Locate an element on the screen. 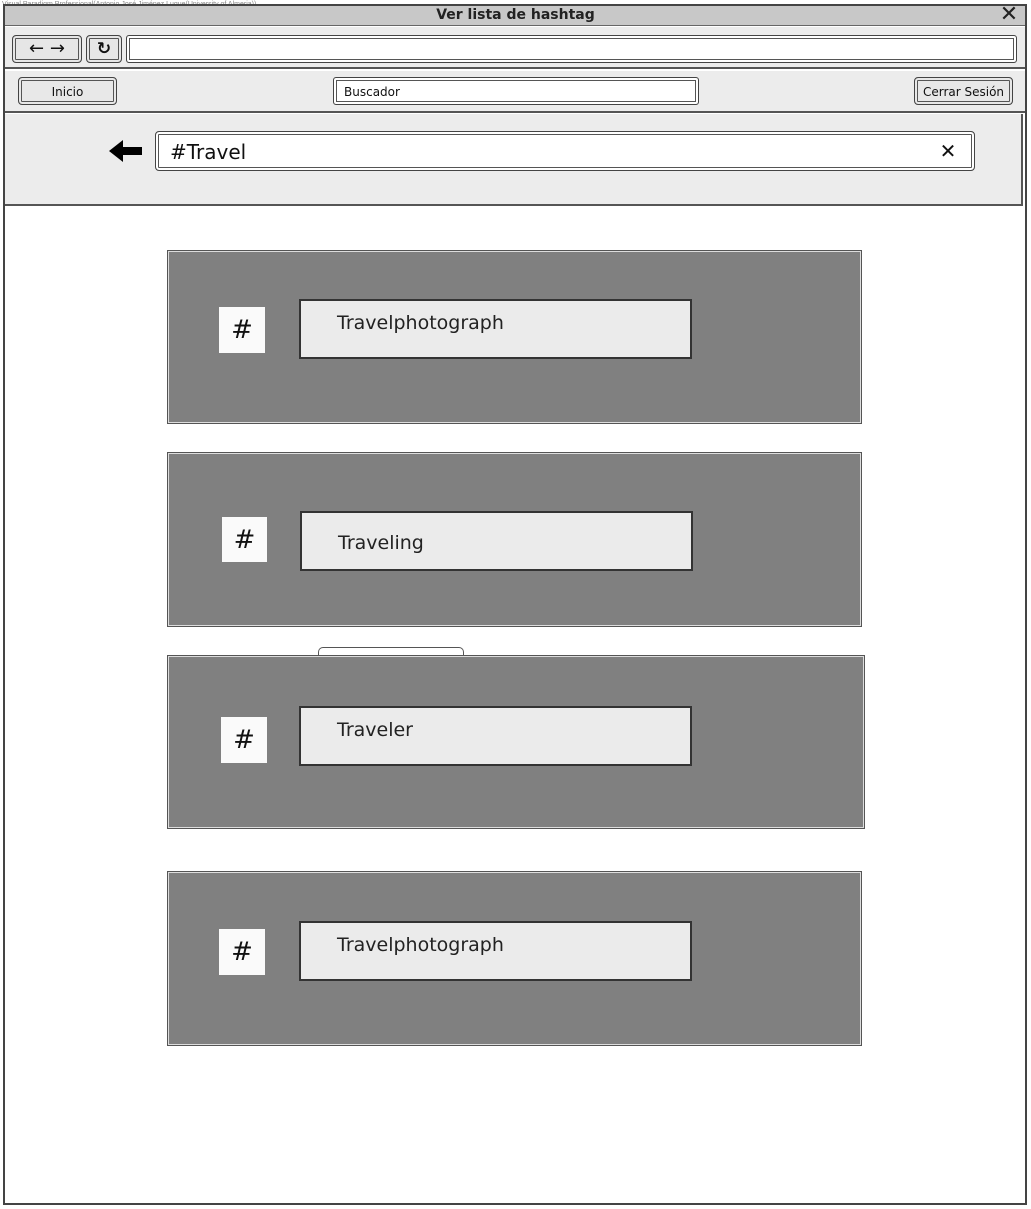 This screenshot has width=1031, height=1209. logout-button: Cerrar Sesión is located at coordinates (963, 91).